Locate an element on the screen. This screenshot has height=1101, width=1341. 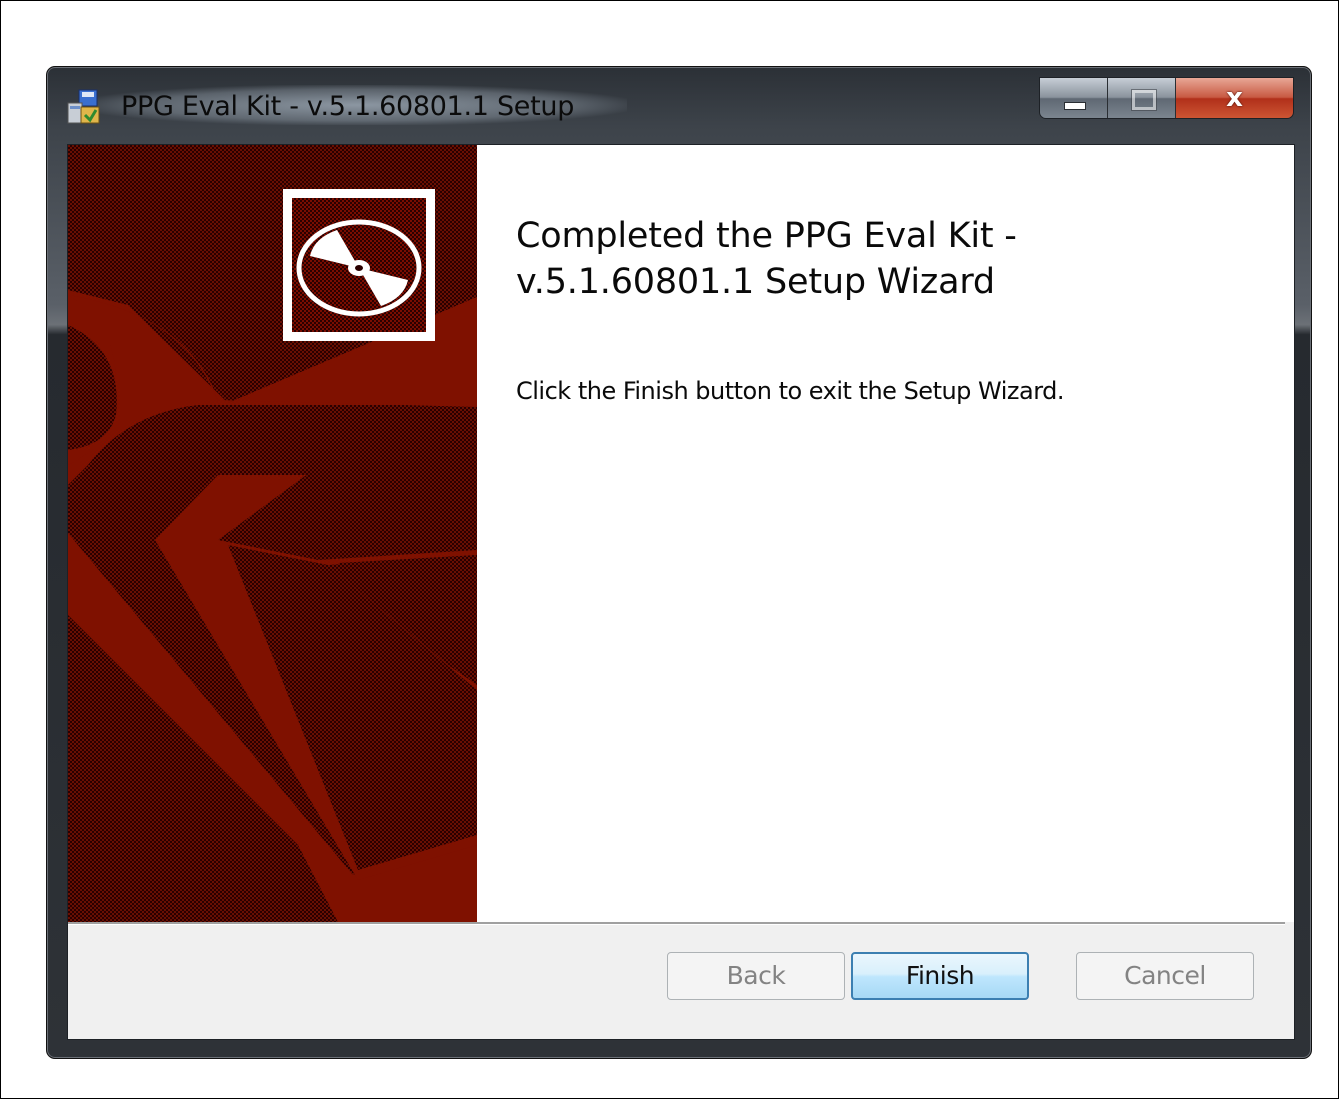
back-button: Back is located at coordinates (756, 976).